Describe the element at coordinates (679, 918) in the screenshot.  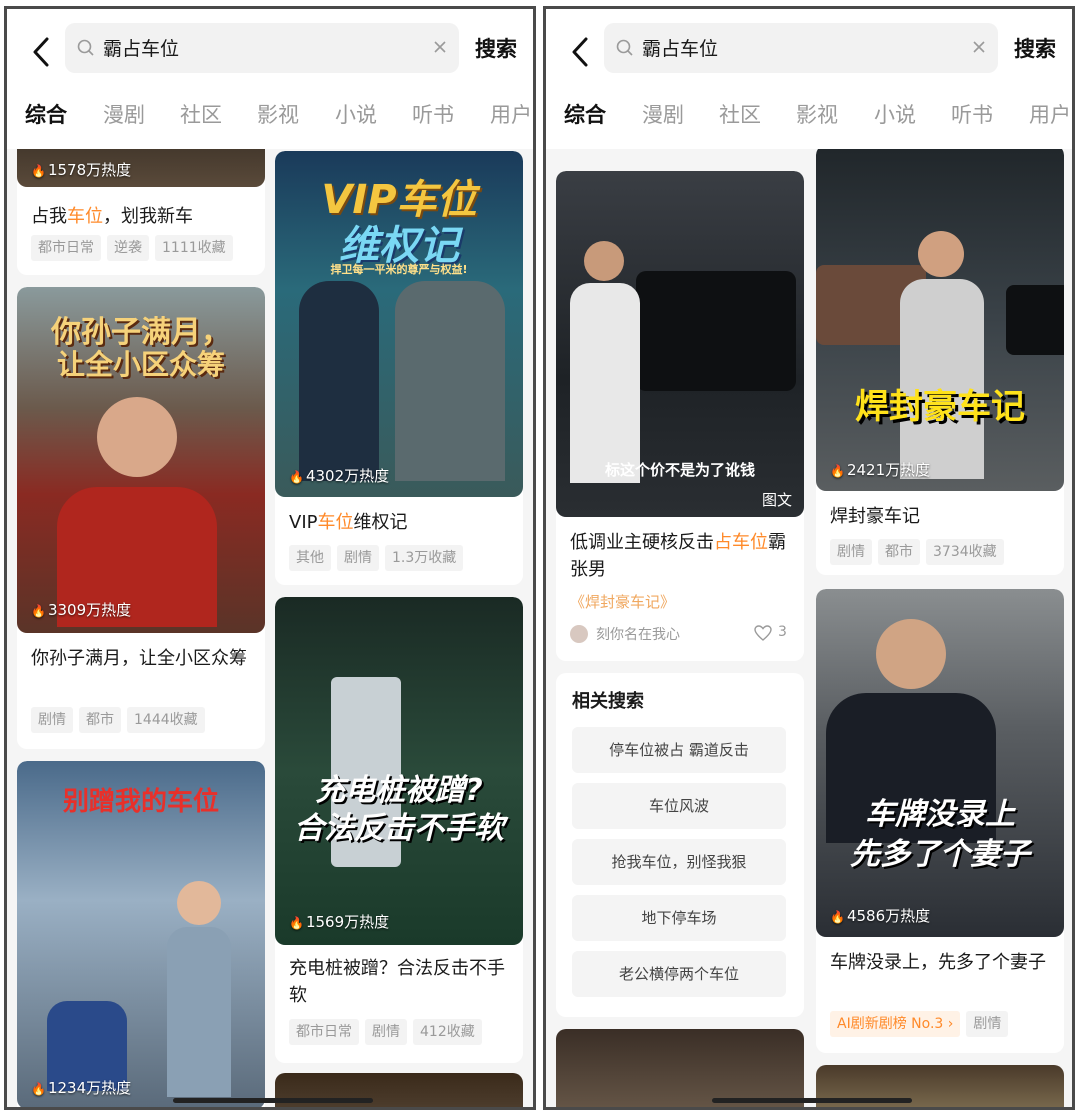
I see `related-search-item: 地下停车场` at that location.